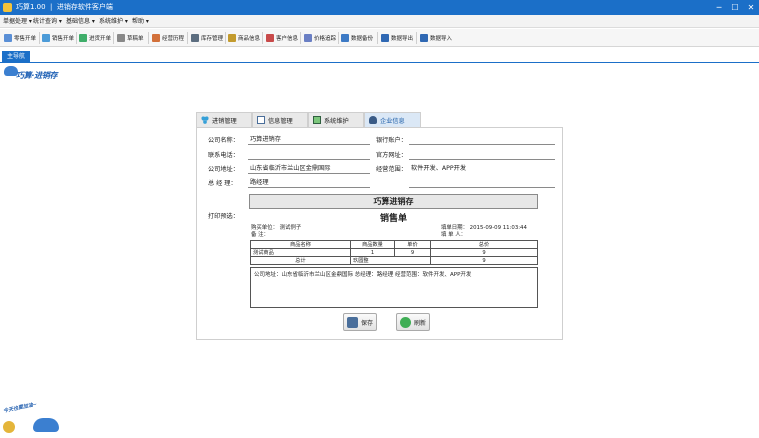 The height and width of the screenshot is (438, 759). Describe the element at coordinates (270, 38) in the screenshot. I see `customer-icon` at that location.